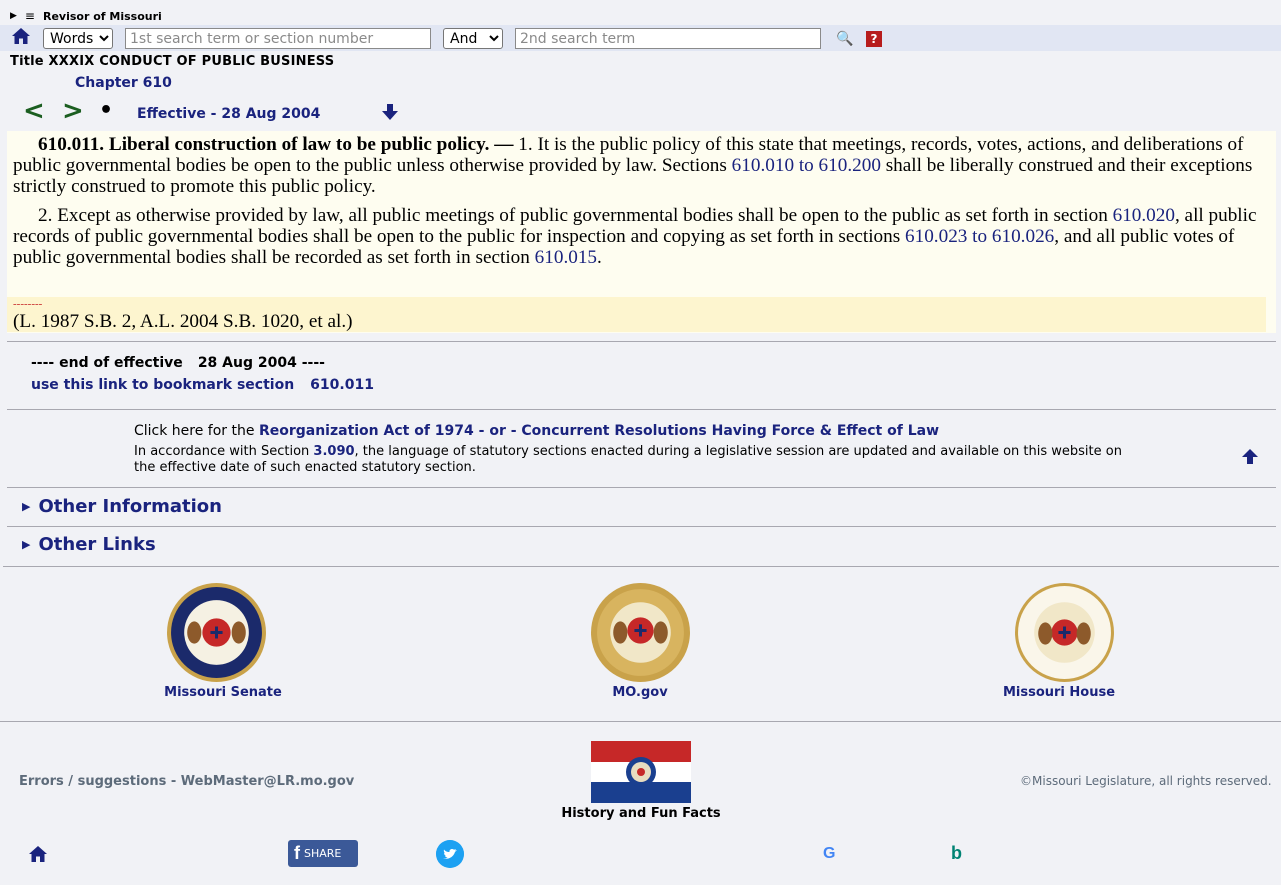 This screenshot has height=885, width=1281. Describe the element at coordinates (1144, 215) in the screenshot. I see `section-610-020-link: 610.020` at that location.